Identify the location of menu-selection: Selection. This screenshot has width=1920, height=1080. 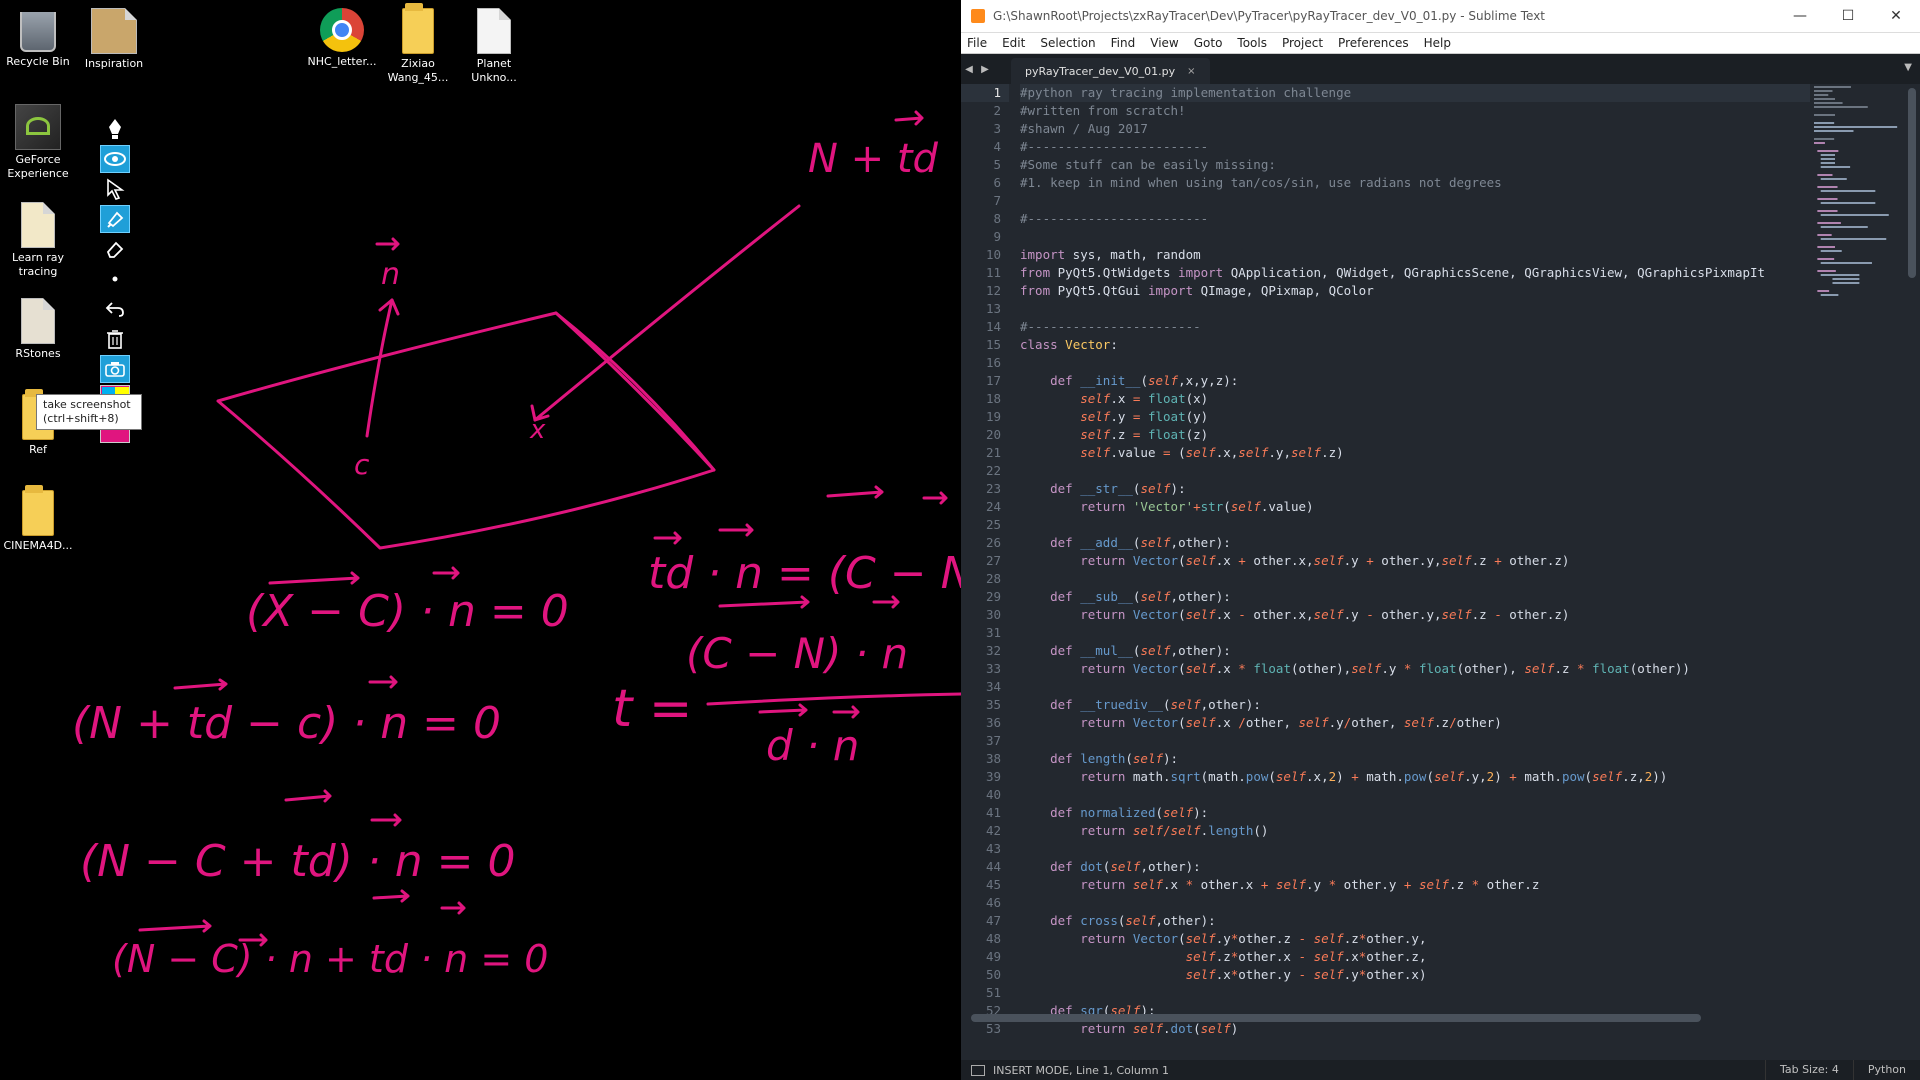
(1067, 43).